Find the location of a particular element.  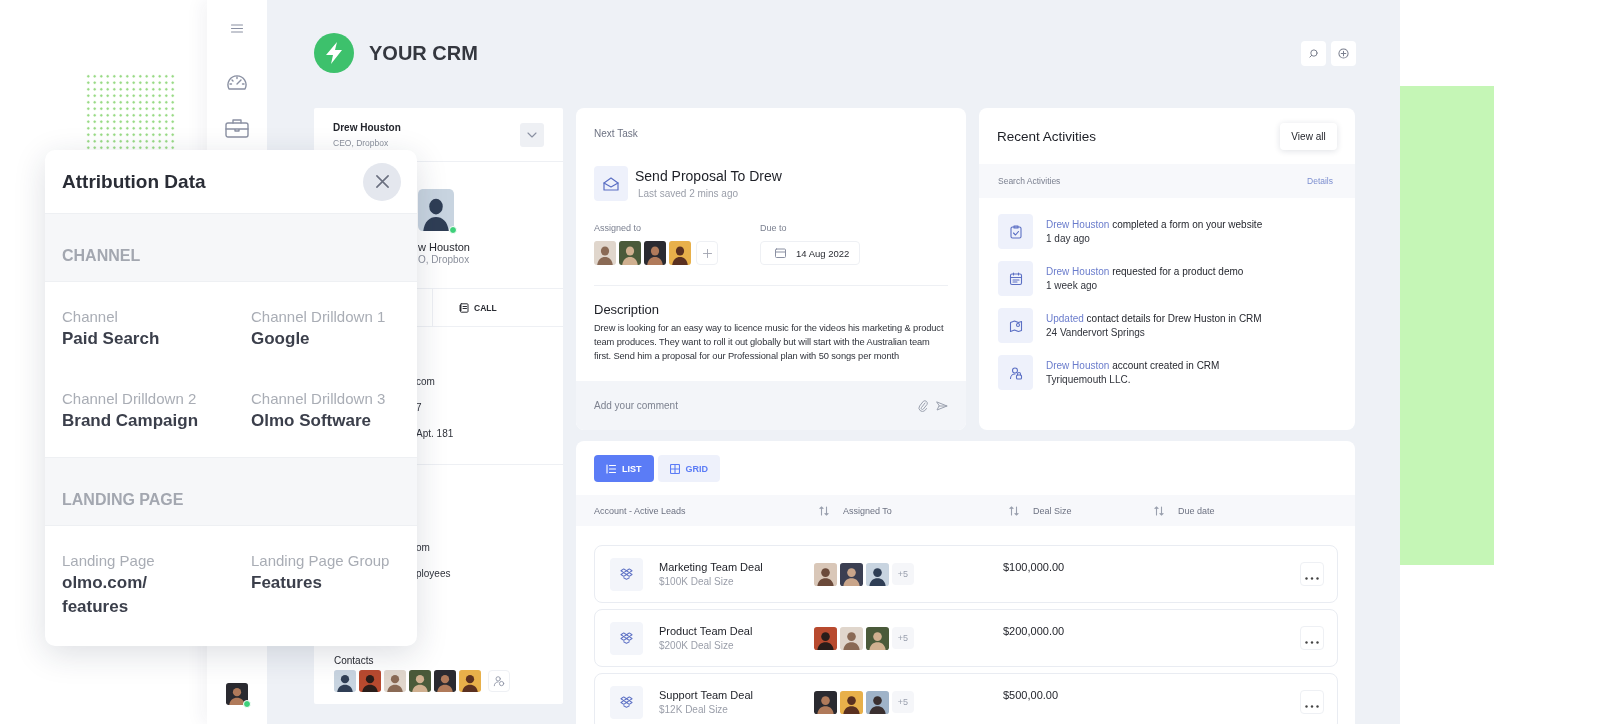

field-value: Features is located at coordinates (287, 583).